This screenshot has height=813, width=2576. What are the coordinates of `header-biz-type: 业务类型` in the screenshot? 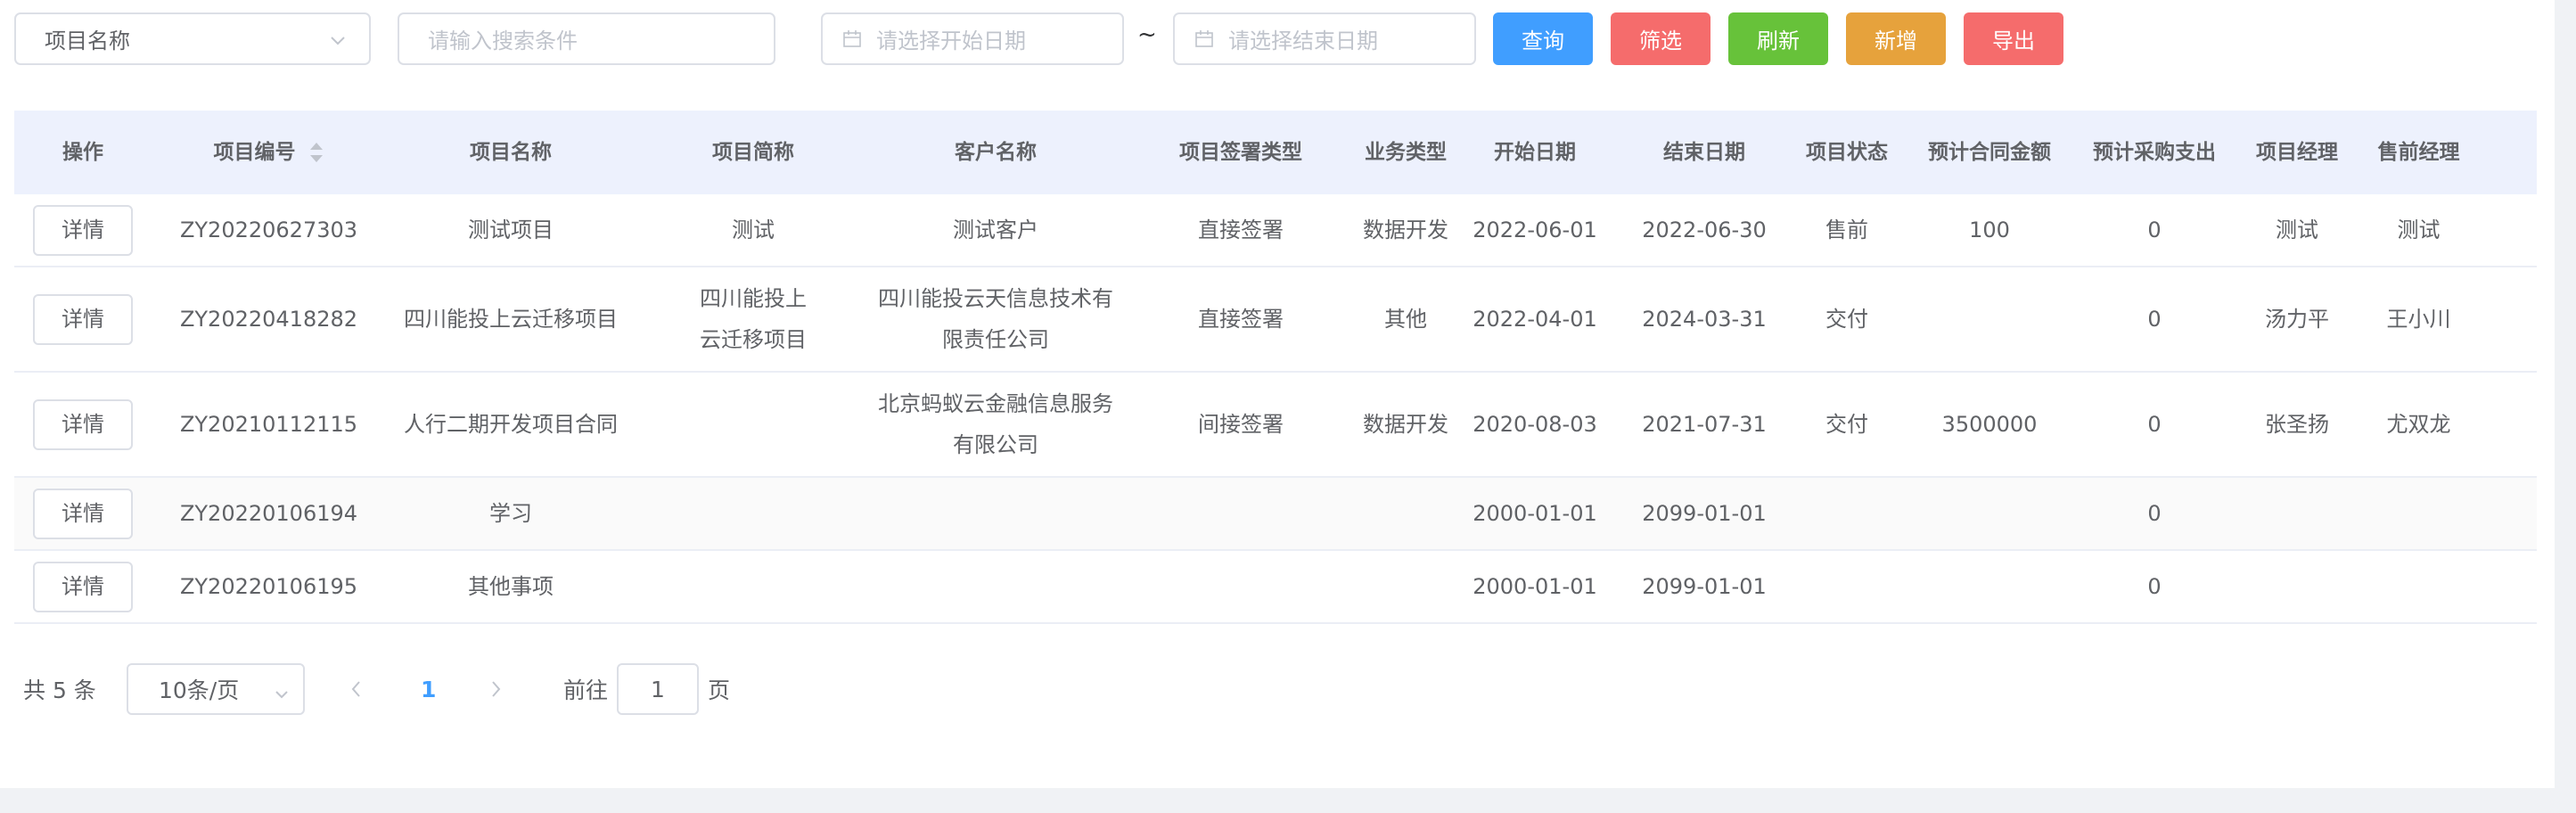 It's located at (1406, 152).